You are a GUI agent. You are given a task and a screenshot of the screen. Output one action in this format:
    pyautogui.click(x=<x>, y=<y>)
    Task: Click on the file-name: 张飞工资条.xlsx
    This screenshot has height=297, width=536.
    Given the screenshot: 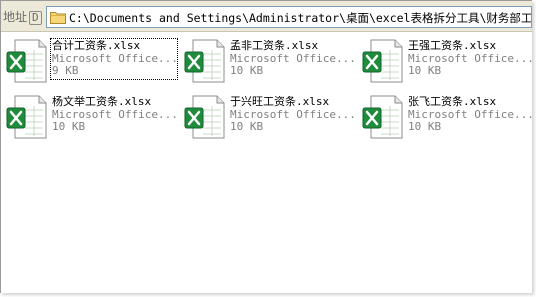 What is the action you would take?
    pyautogui.click(x=452, y=102)
    